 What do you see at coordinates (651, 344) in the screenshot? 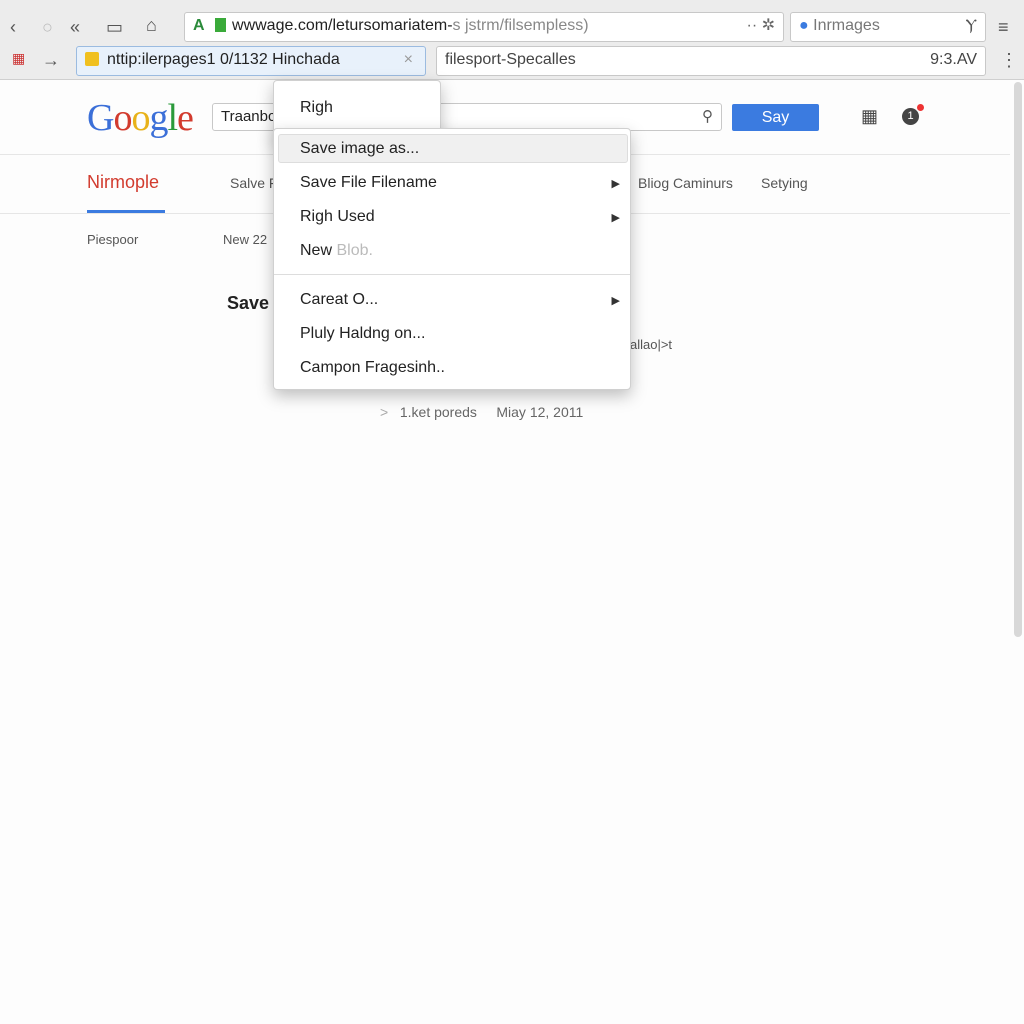
I see `result-snippet: allao|>t` at bounding box center [651, 344].